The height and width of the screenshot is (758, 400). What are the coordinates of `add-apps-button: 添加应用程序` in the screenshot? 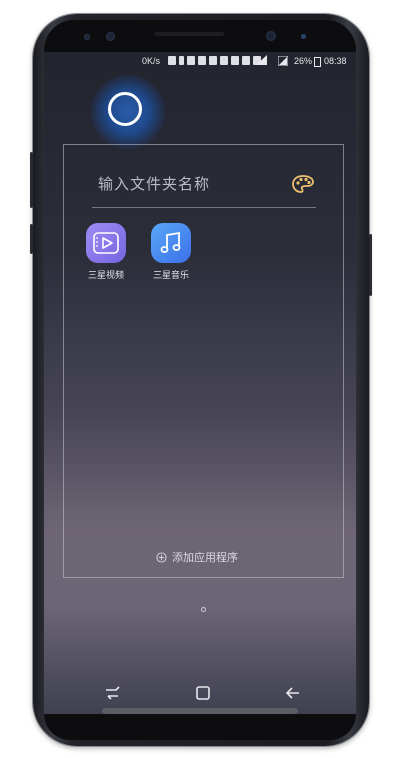 It's located at (197, 557).